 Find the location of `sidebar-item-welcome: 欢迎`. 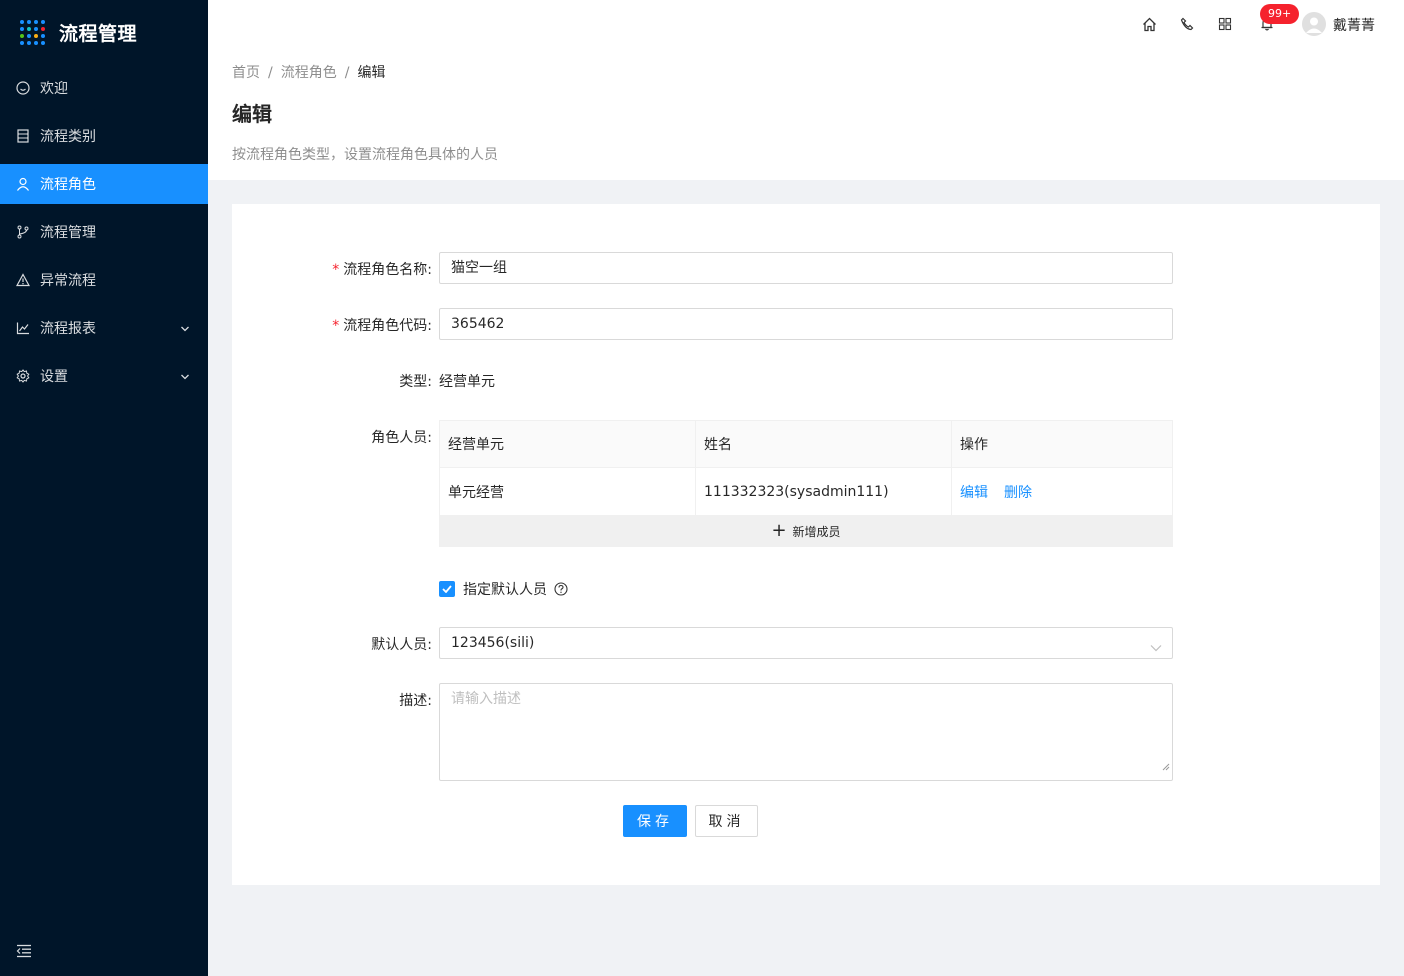

sidebar-item-welcome: 欢迎 is located at coordinates (104, 88).